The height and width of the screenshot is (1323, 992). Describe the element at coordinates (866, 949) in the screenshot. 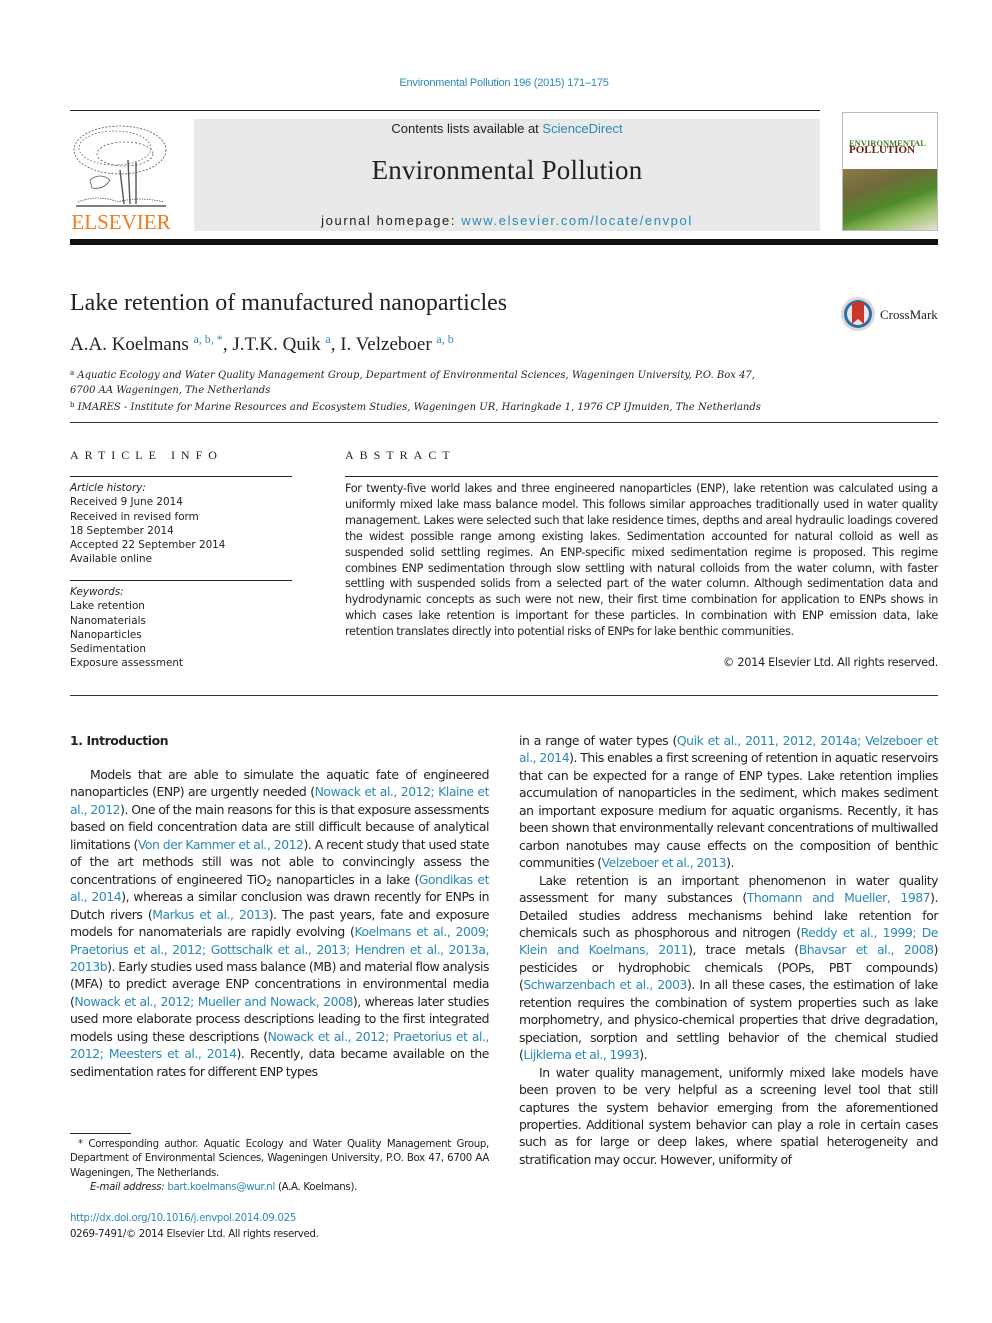

I see `citation-link: Bhavsar et al., 2008` at that location.